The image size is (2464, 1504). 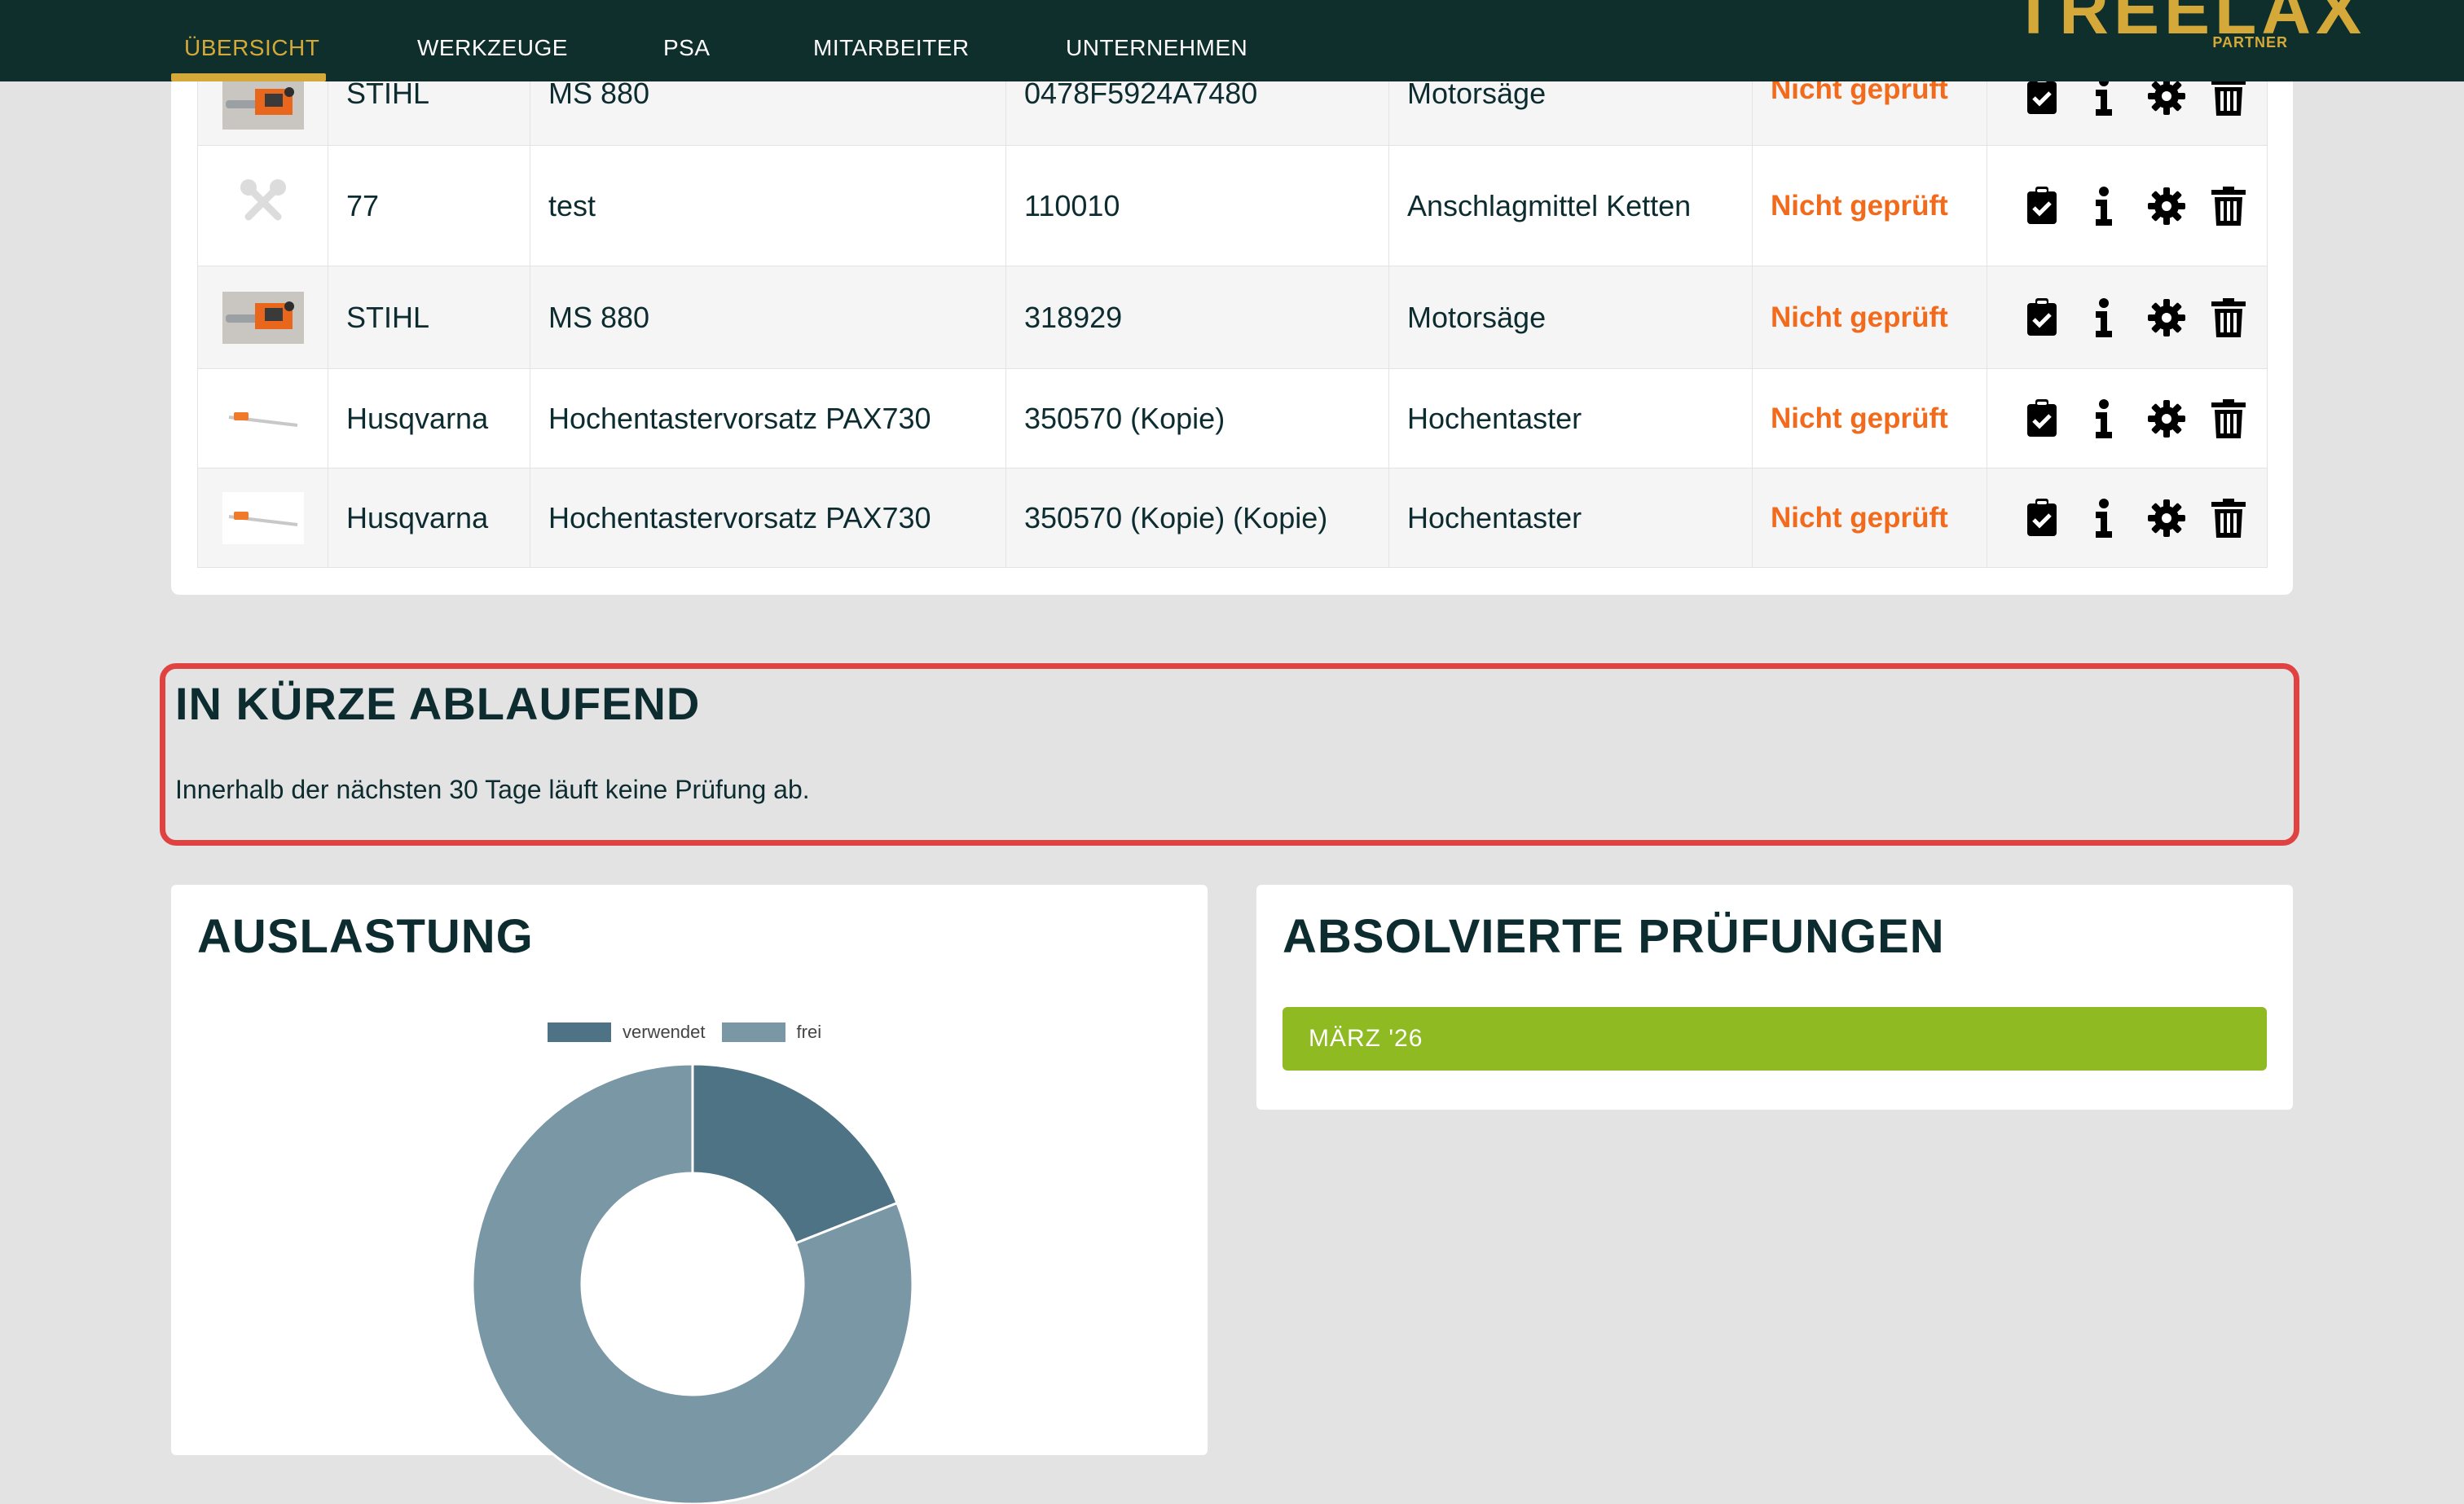 What do you see at coordinates (1197, 418) in the screenshot?
I see `serial-cell: 350570 (Kopie)` at bounding box center [1197, 418].